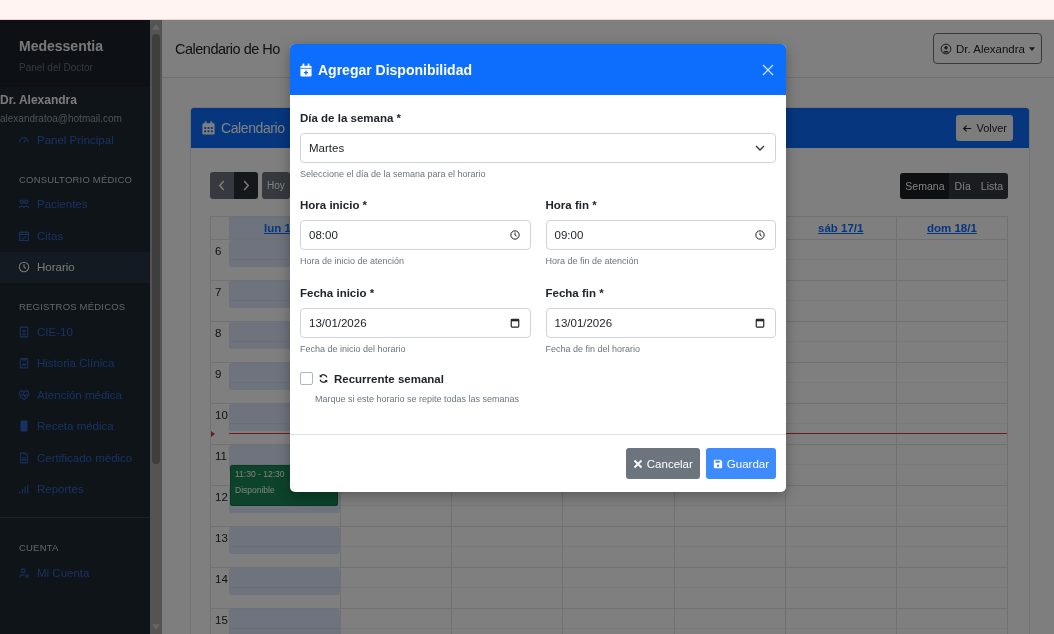  I want to click on doctor-email: alexandratoa@hotmail.com, so click(61, 118).